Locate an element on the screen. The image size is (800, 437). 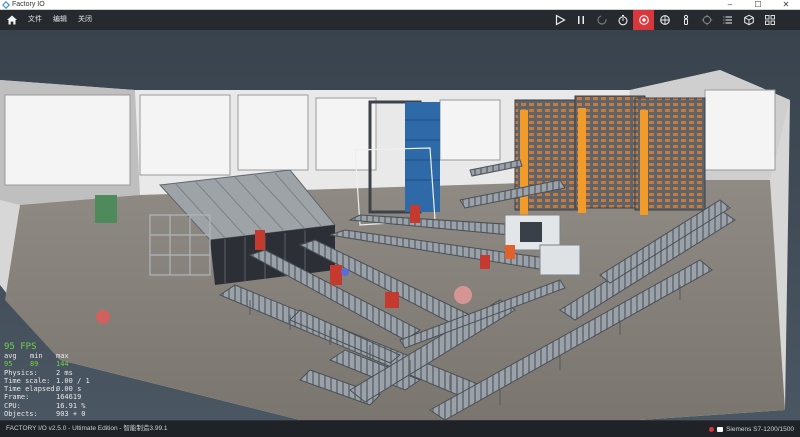
list-icon is located at coordinates (727, 20).